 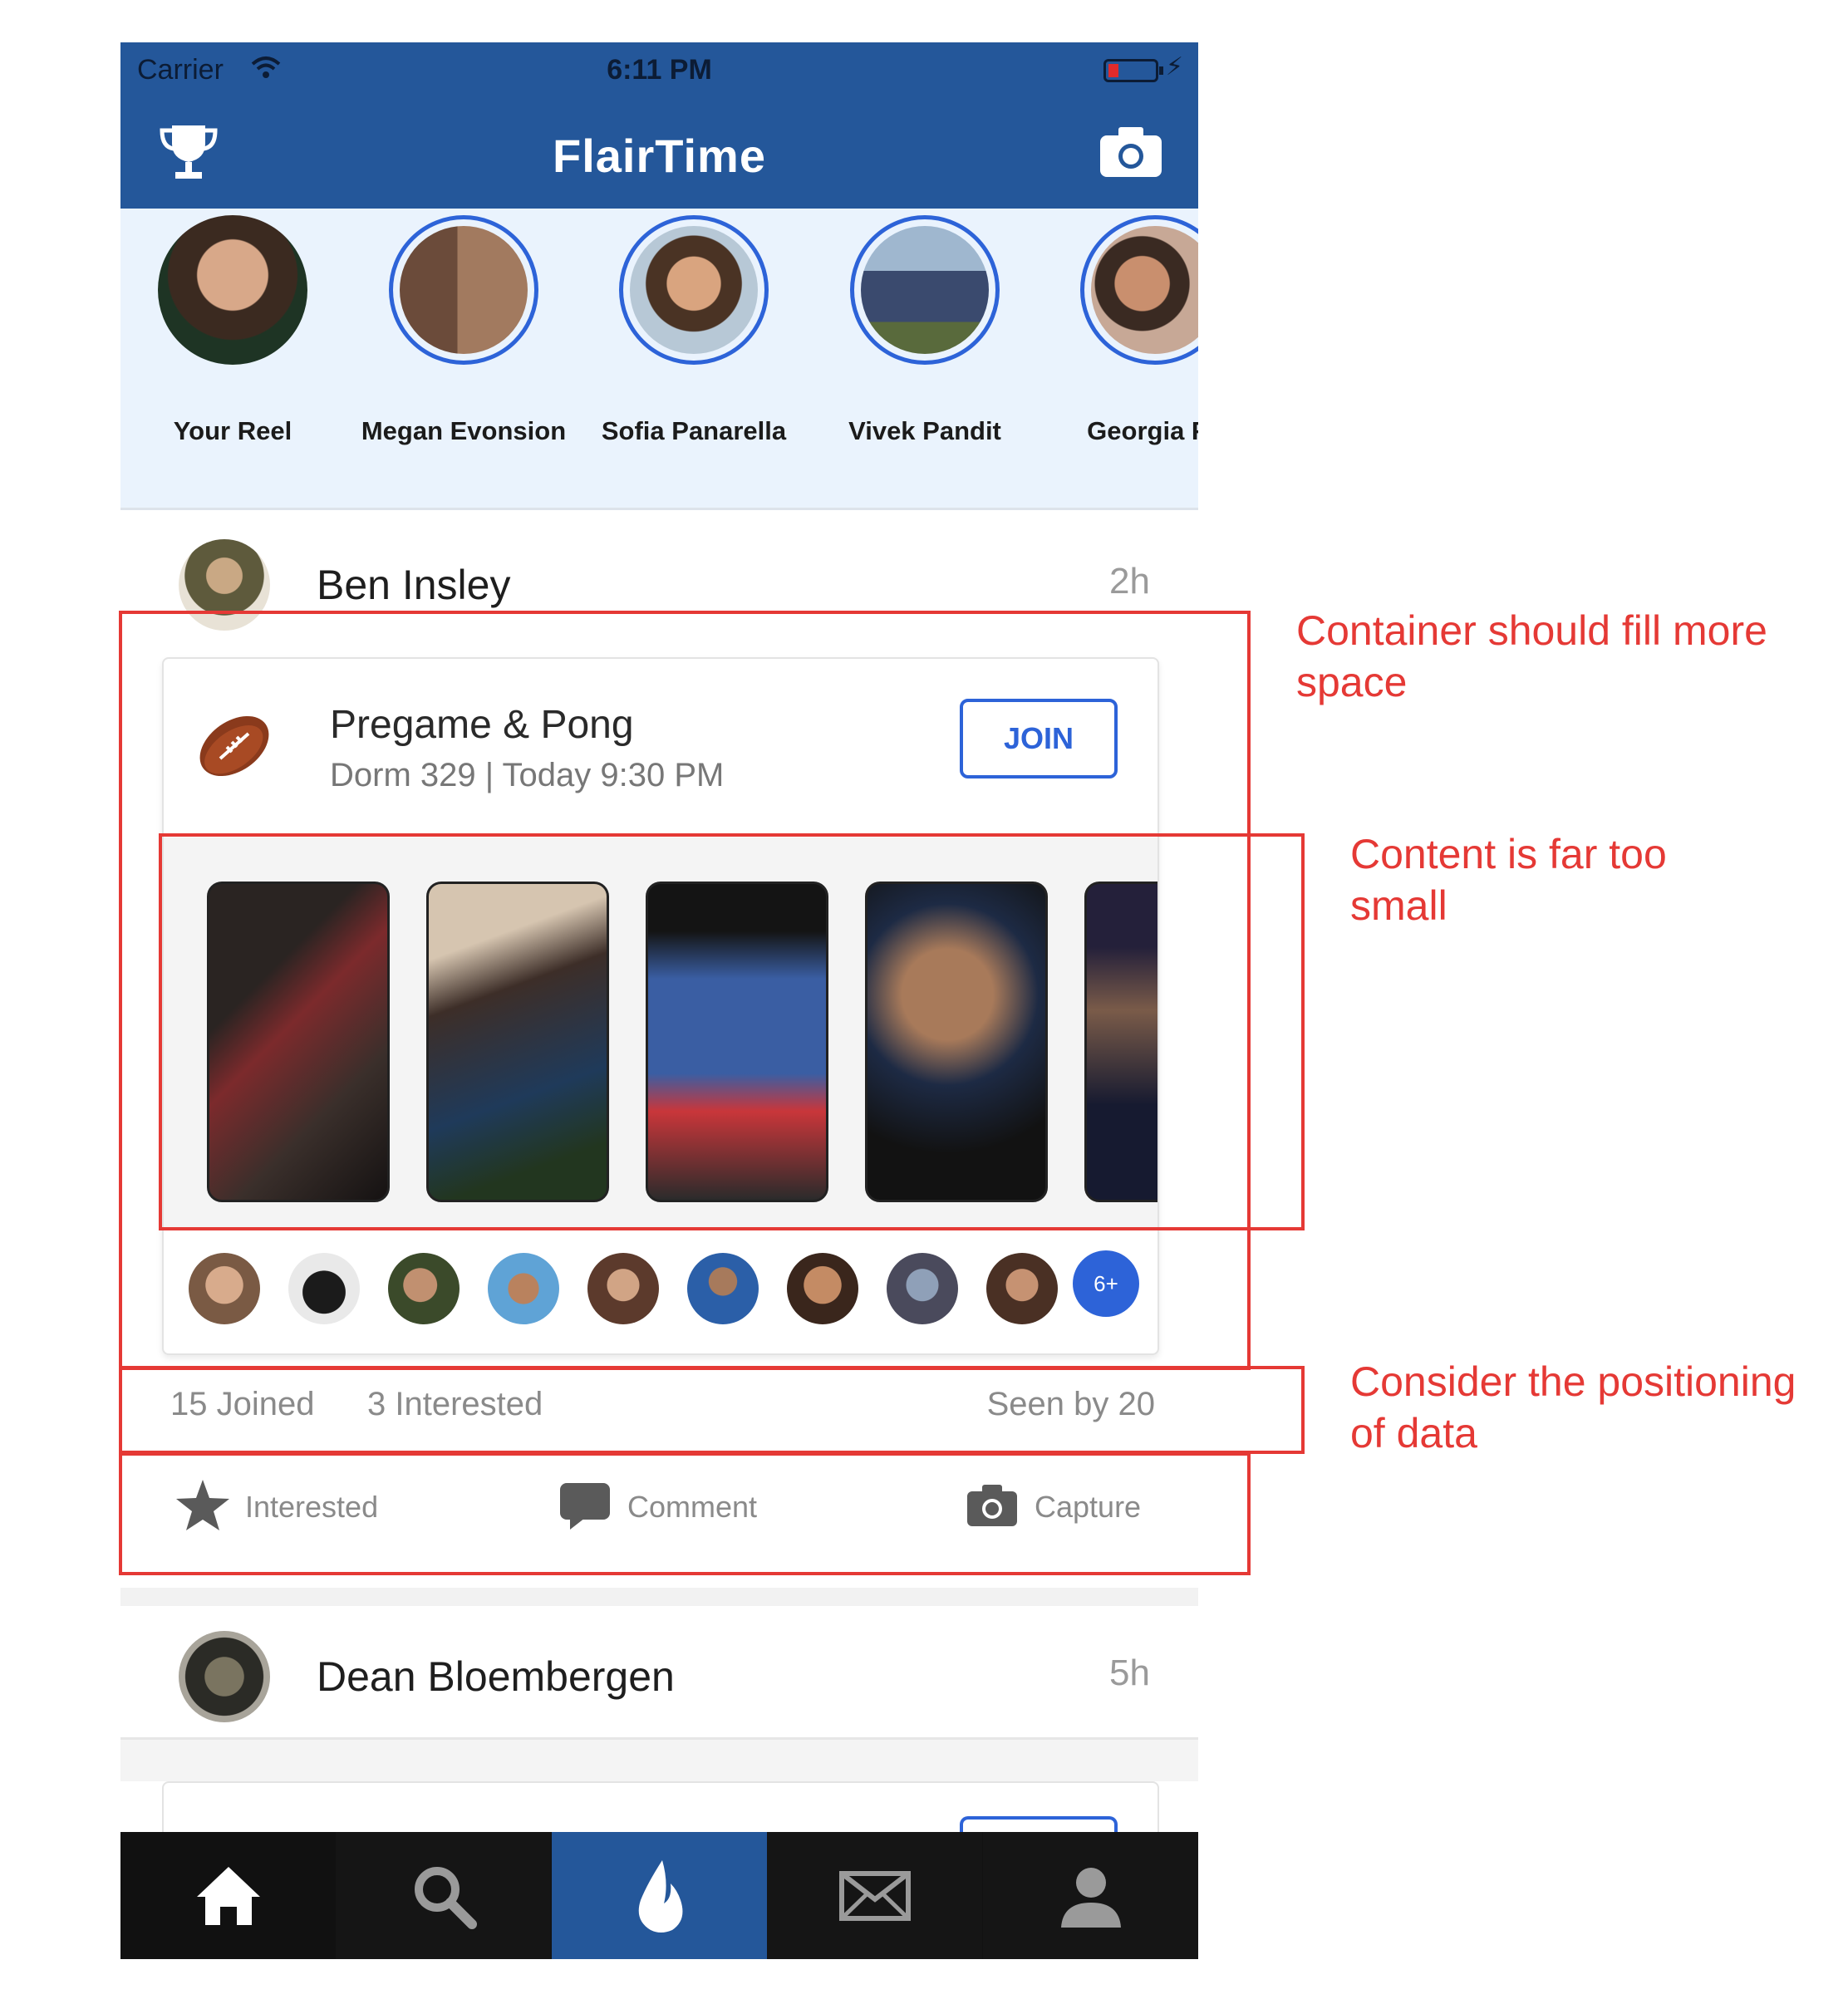 What do you see at coordinates (1174, 67) in the screenshot?
I see `charging-icon: ⚡` at bounding box center [1174, 67].